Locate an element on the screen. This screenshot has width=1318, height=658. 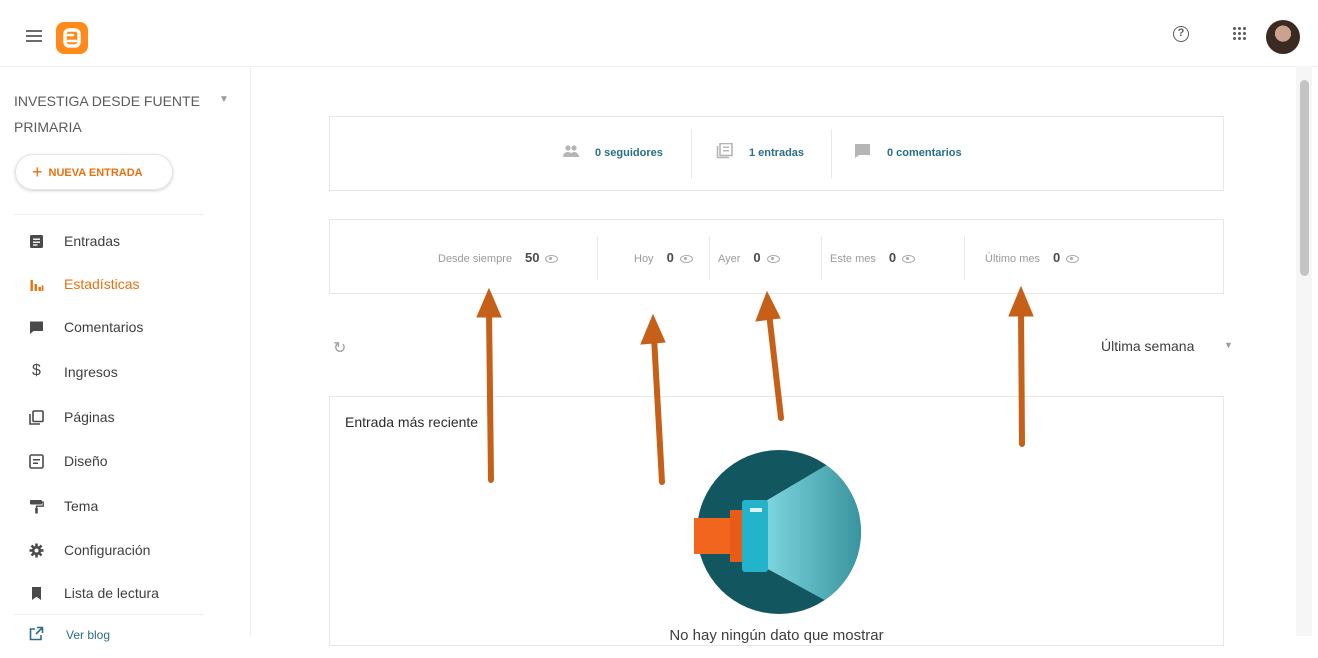
views-last-month: Último mes 0 is located at coordinates (1032, 257).